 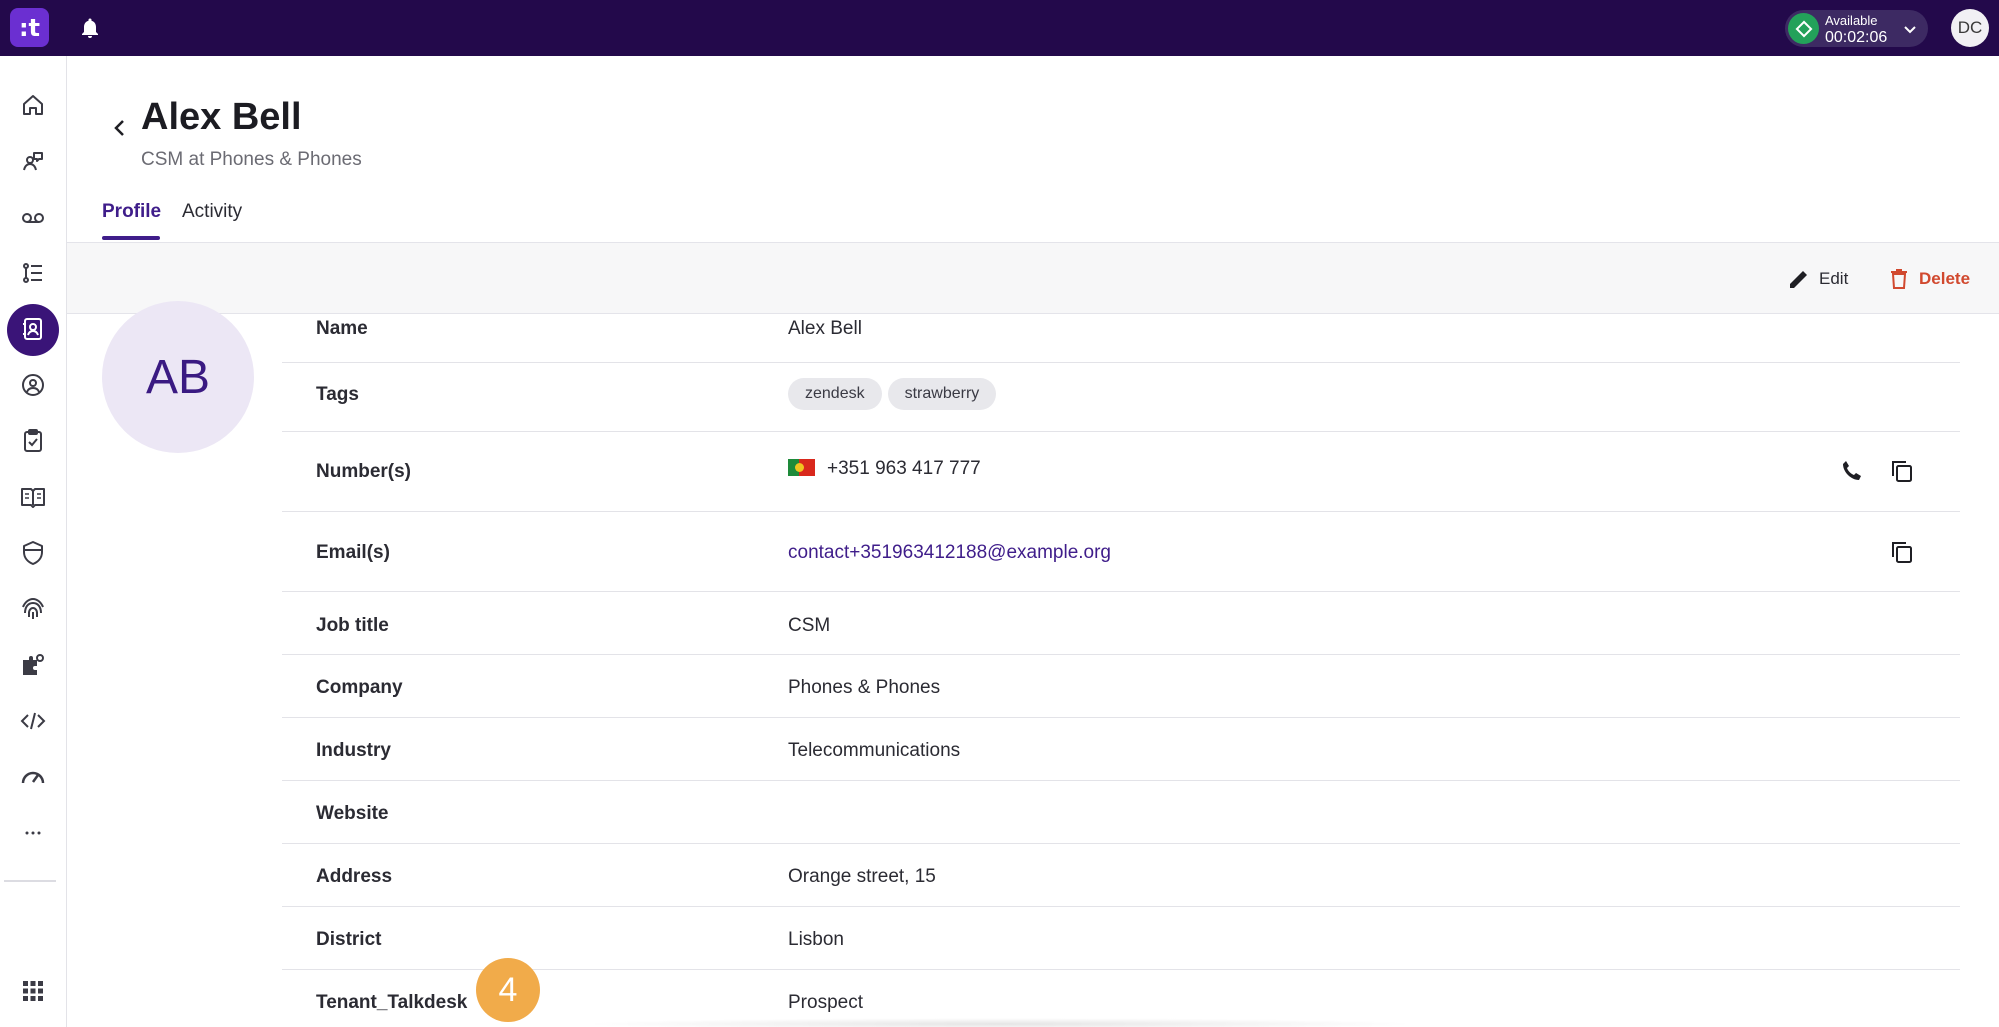 I want to click on industry-value: Telecommunications, so click(x=874, y=750).